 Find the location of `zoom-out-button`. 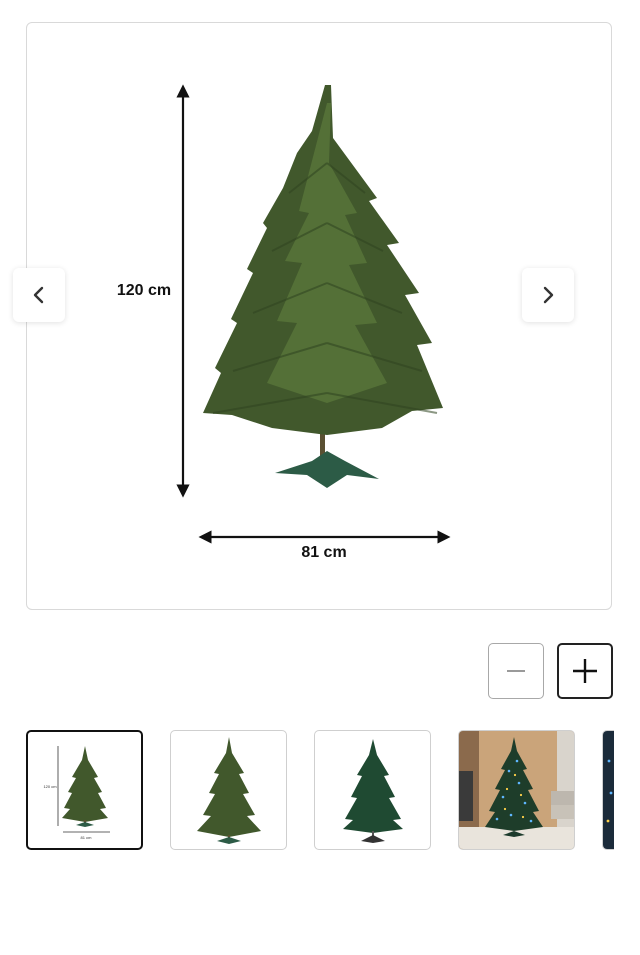

zoom-out-button is located at coordinates (516, 671).